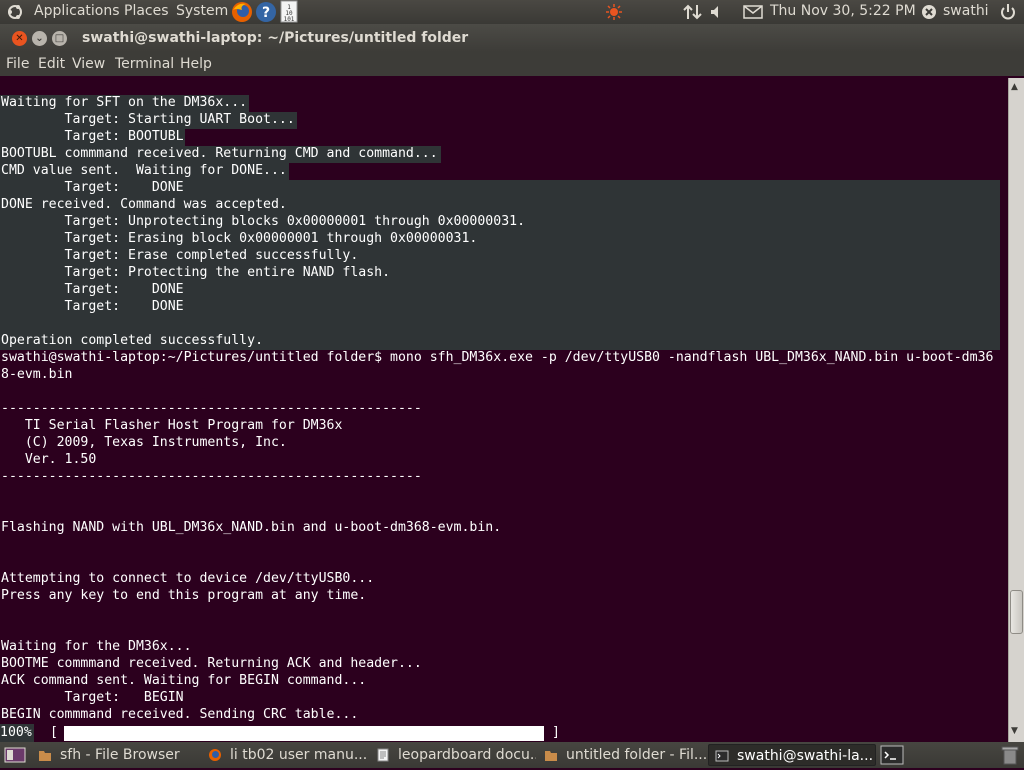 The image size is (1024, 770). I want to click on menu-system: System, so click(202, 12).